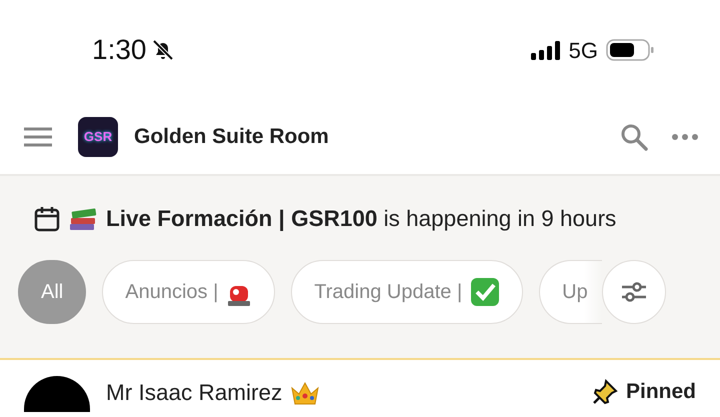 Image resolution: width=720 pixels, height=417 pixels. Describe the element at coordinates (485, 291) in the screenshot. I see `check-icon` at that location.